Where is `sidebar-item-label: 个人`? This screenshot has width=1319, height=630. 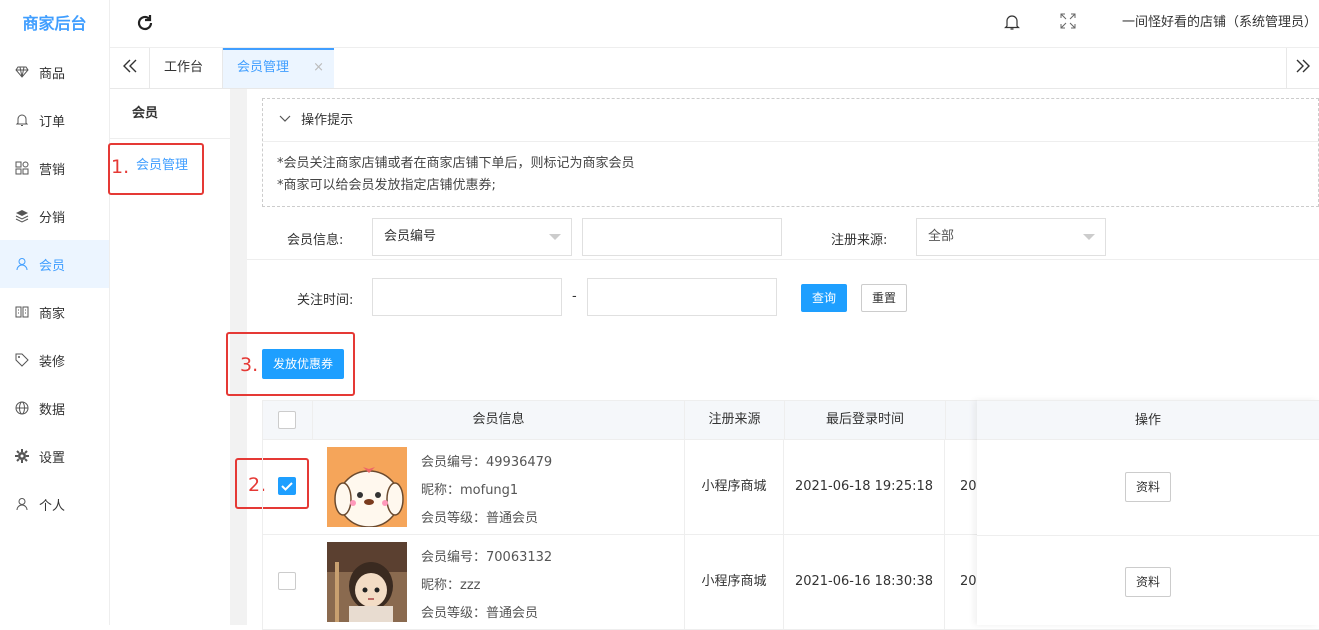
sidebar-item-label: 个人 is located at coordinates (52, 506).